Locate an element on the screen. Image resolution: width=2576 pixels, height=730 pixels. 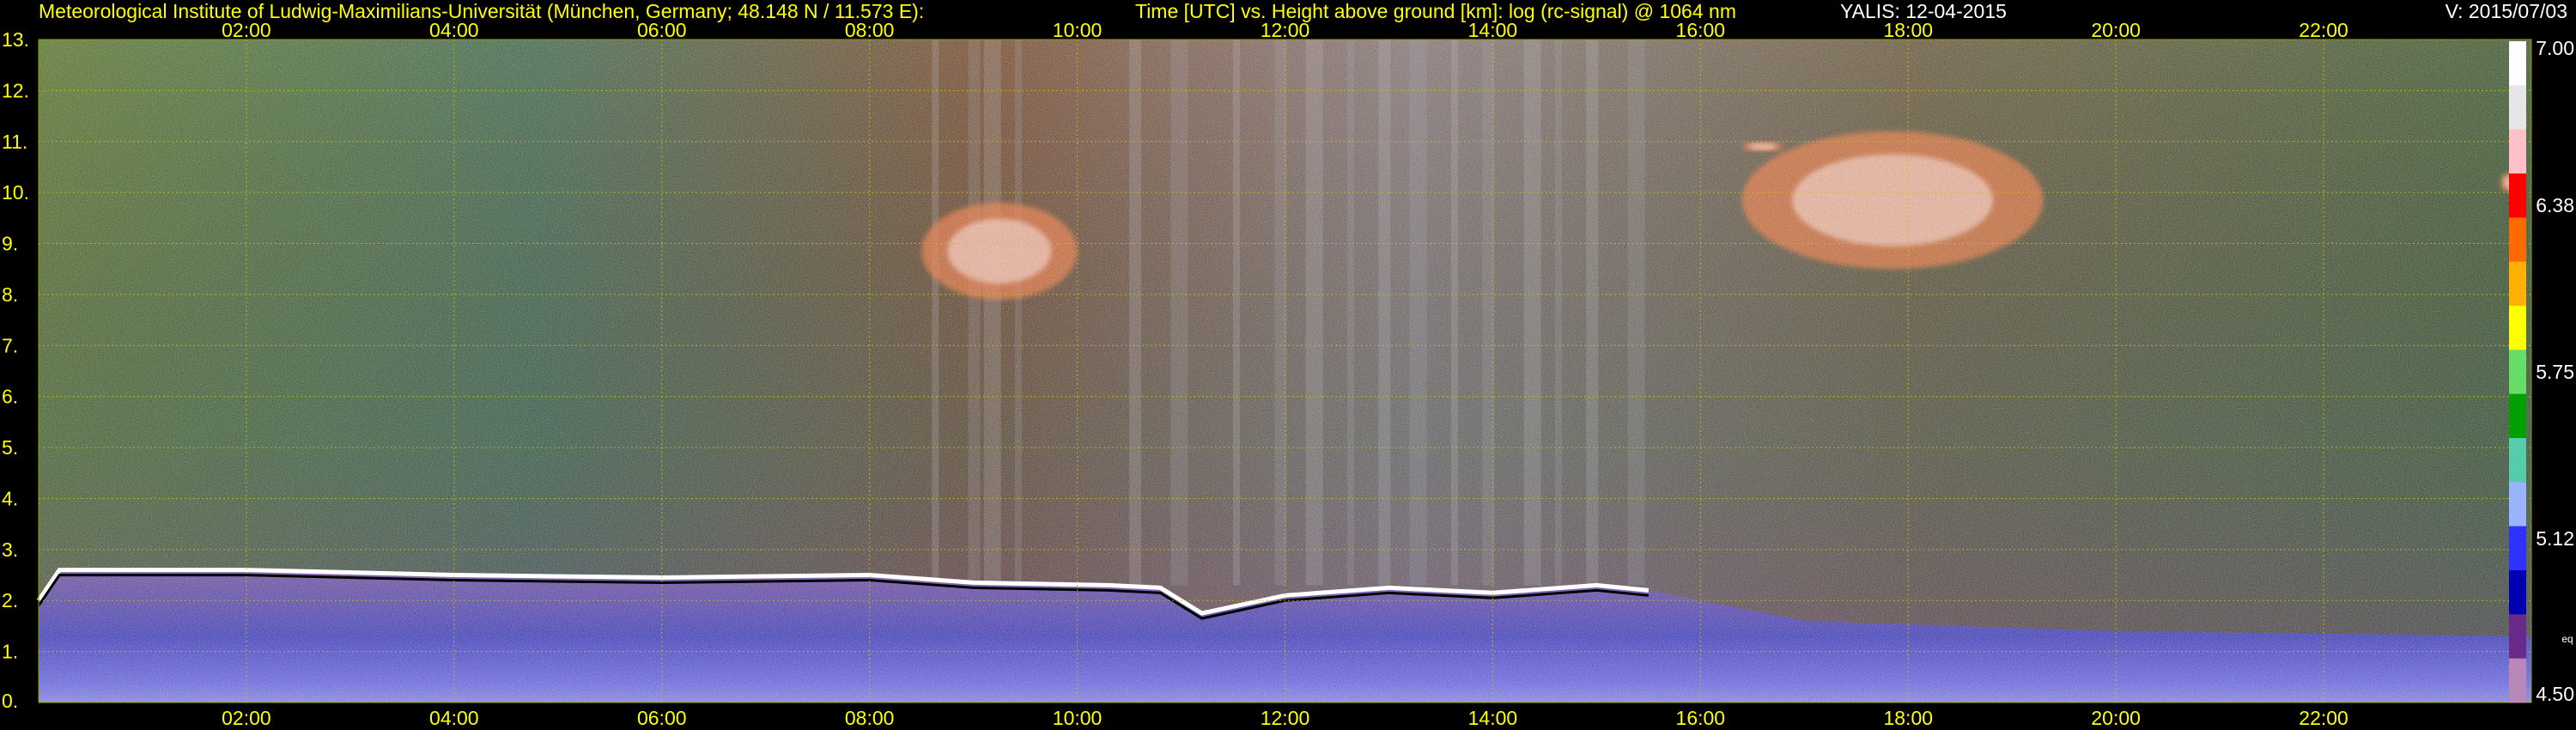
y-tick-label: 12. is located at coordinates (15, 90).